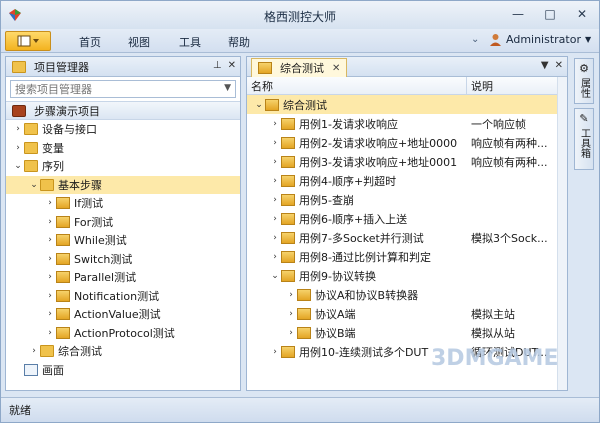  Describe the element at coordinates (407, 199) in the screenshot. I see `table-row: › 用例5-查崩` at that location.